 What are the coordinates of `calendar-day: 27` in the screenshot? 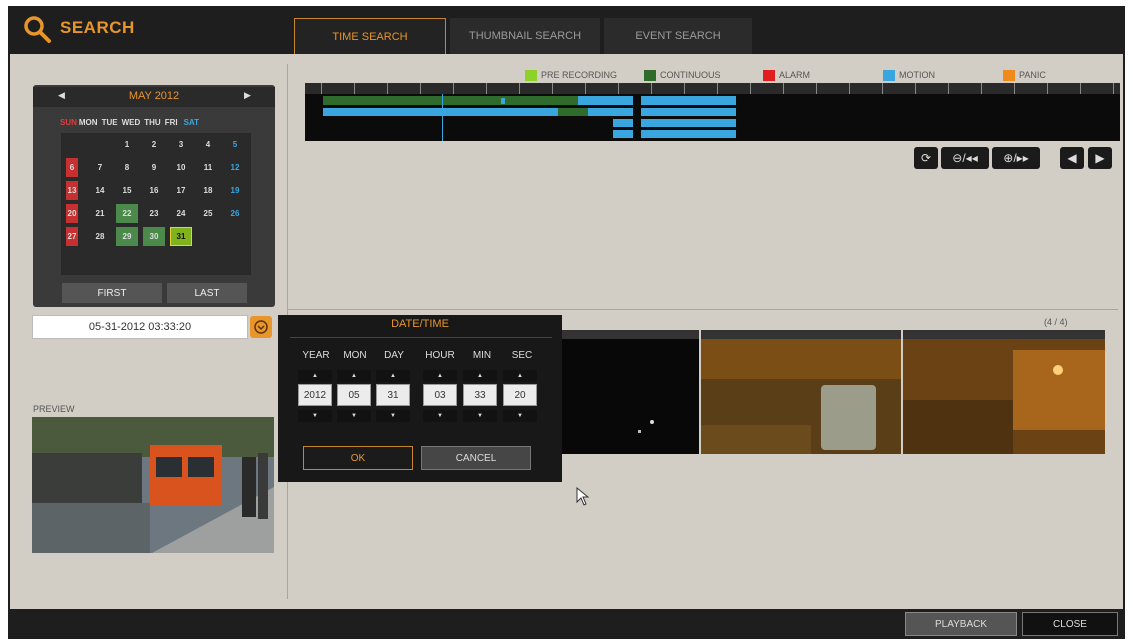 It's located at (72, 236).